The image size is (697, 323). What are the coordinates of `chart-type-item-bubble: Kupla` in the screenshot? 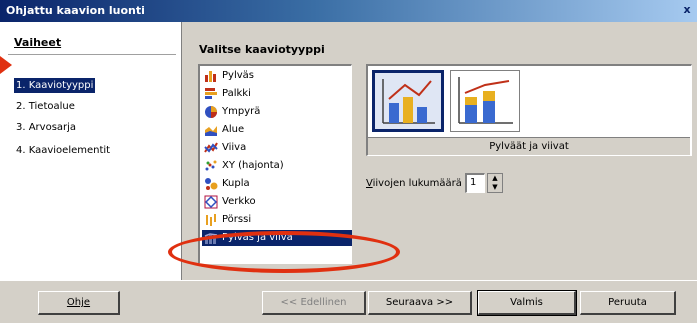 It's located at (229, 184).